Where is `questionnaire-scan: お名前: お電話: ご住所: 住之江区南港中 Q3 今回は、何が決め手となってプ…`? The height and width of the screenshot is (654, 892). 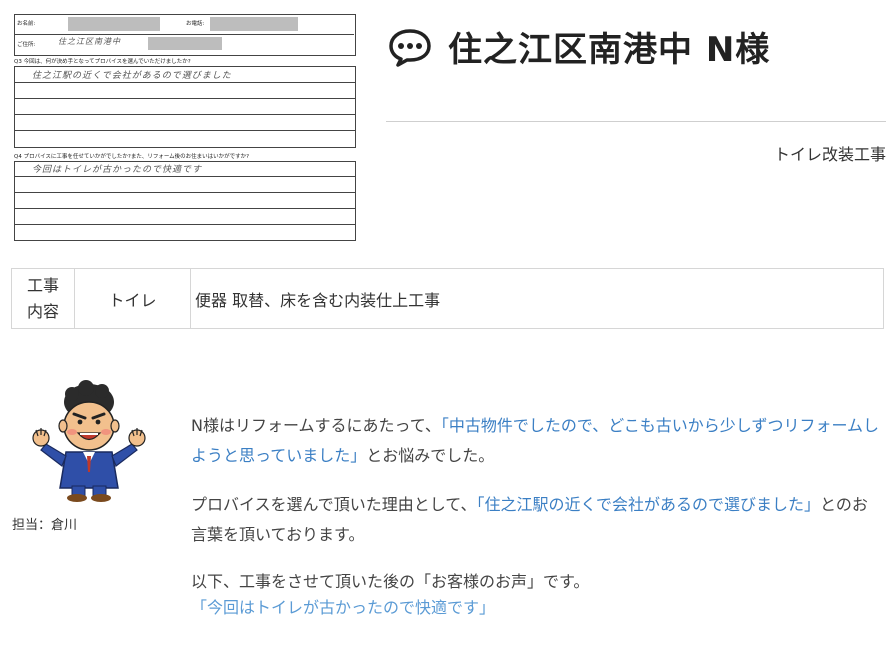 questionnaire-scan: お名前: お電話: ご住所: 住之江区南港中 Q3 今回は、何が決め手となってプ… is located at coordinates (185, 126).